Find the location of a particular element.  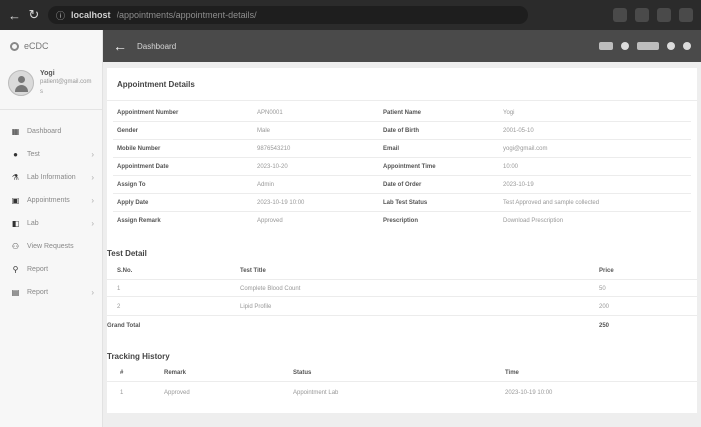

browser-extension-icons is located at coordinates (653, 15).